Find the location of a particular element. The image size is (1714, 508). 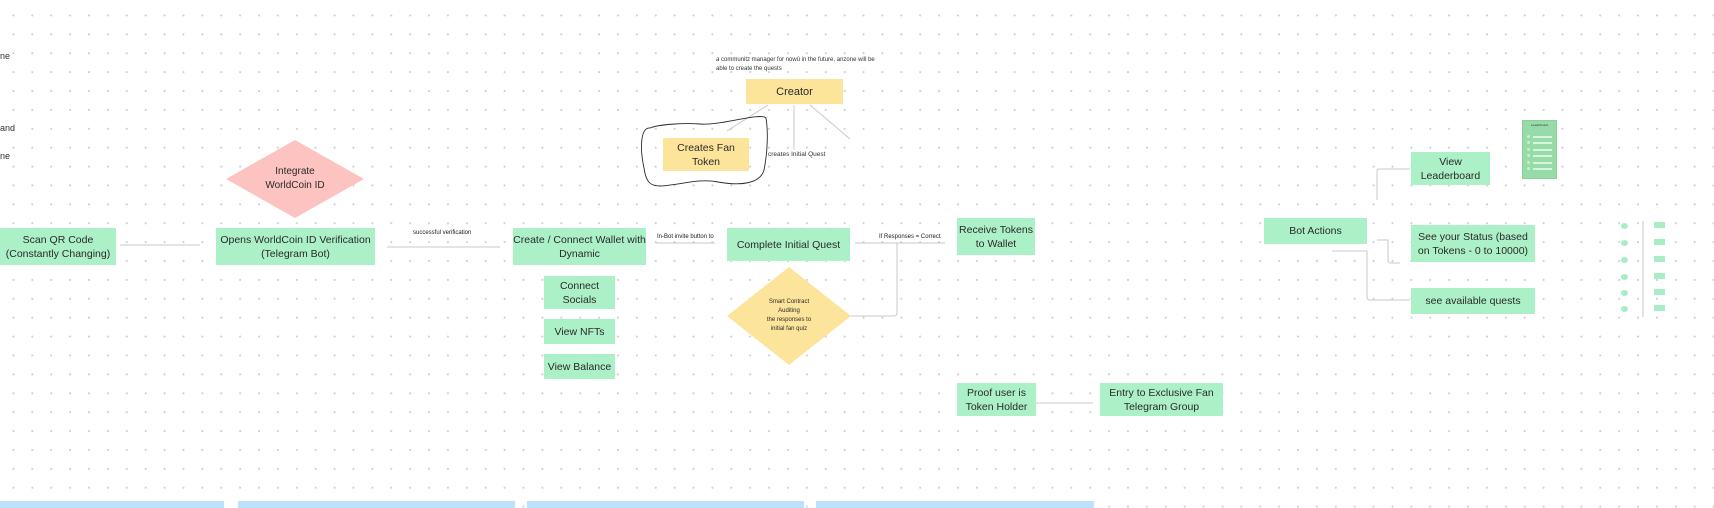

exclusive-group-label: Entry to Exclusive Fan Telegram Group is located at coordinates (1161, 399).